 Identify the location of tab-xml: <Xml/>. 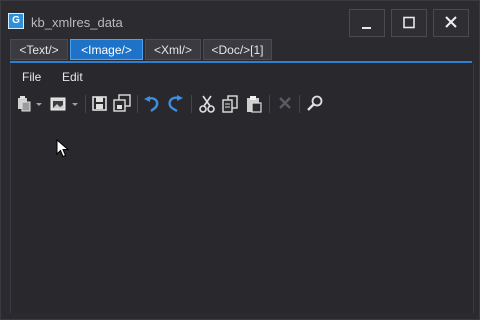
(173, 49).